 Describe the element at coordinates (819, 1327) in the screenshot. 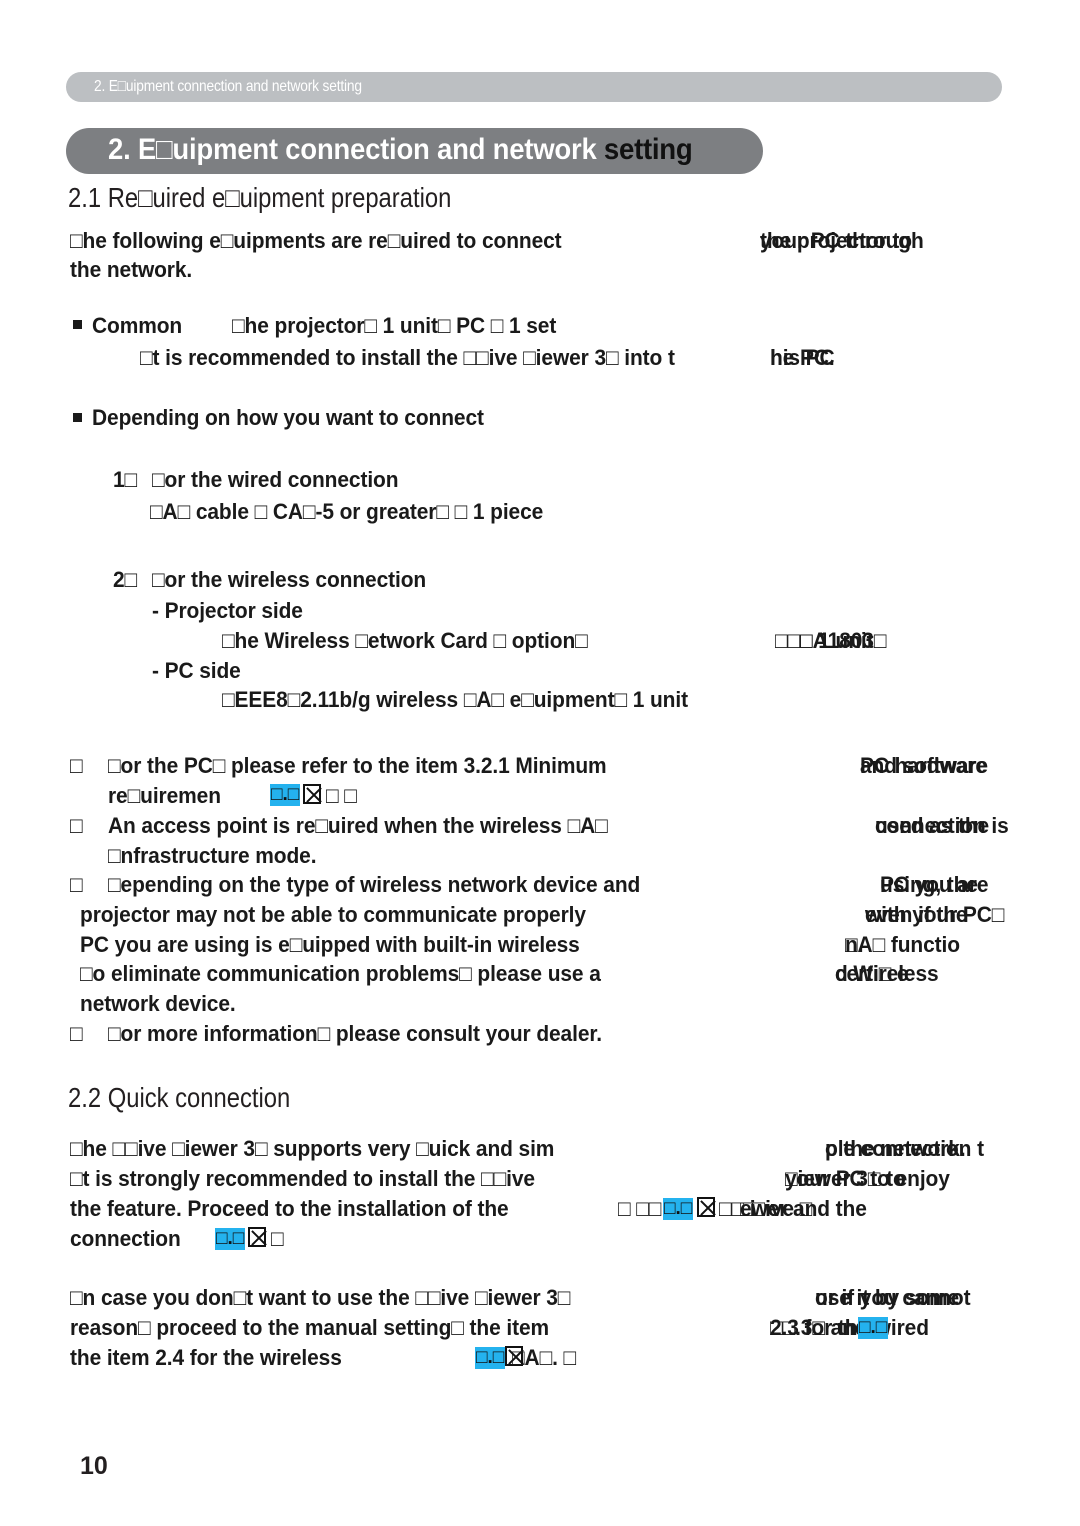

I see `quick-p2-line-2-overlap-b: □□.3□ and` at that location.